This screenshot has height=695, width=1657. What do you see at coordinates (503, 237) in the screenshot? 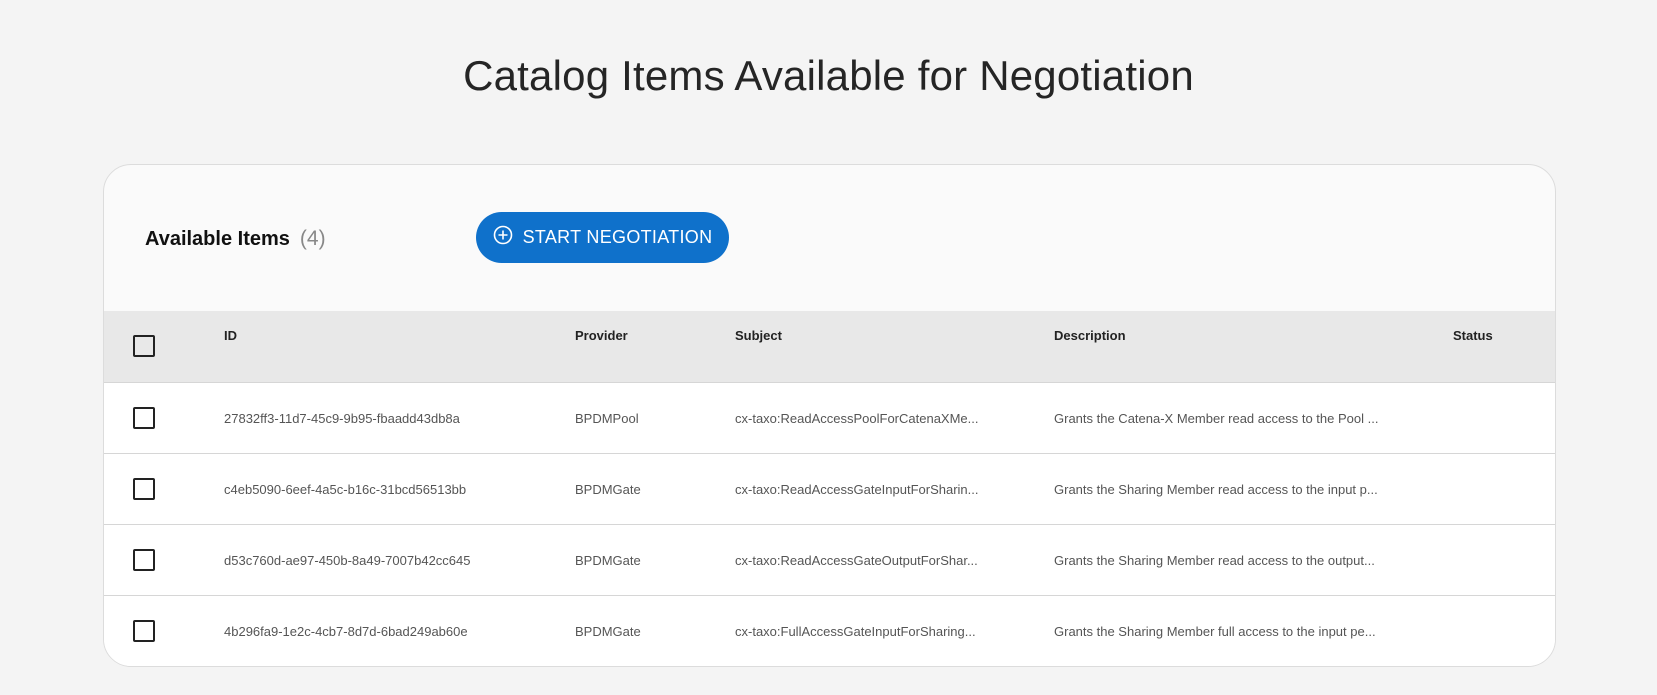
I see `add-circle-icon` at bounding box center [503, 237].